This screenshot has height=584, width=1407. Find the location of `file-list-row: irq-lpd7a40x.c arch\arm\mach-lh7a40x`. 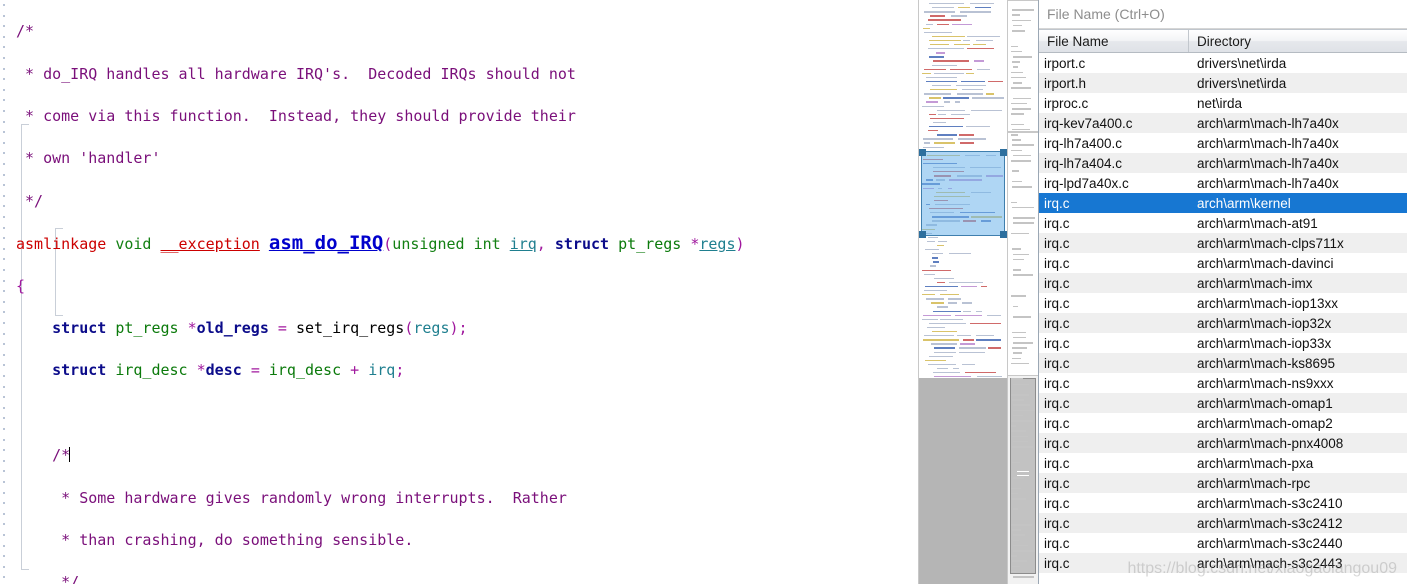

file-list-row: irq-lpd7a40x.c arch\arm\mach-lh7a40x is located at coordinates (1223, 183).